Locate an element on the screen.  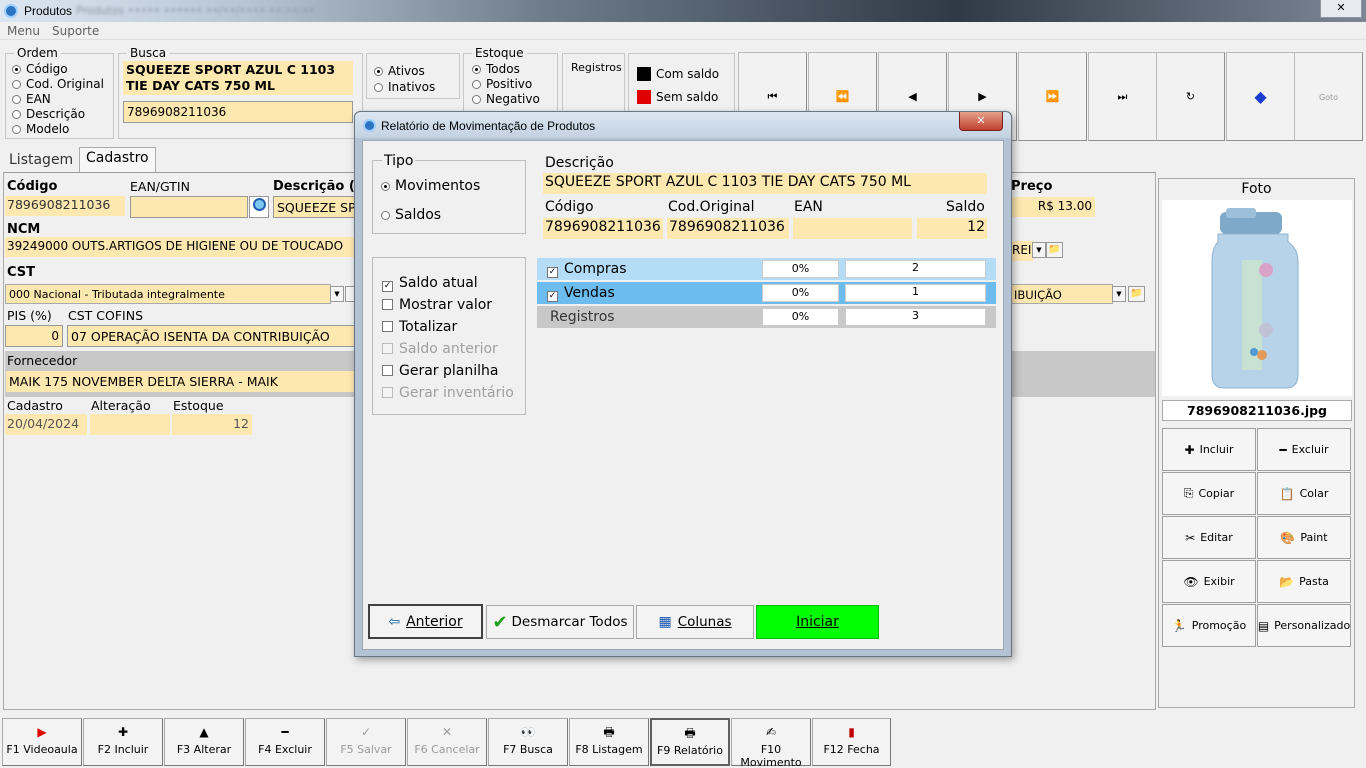
product-photo is located at coordinates (1257, 298).